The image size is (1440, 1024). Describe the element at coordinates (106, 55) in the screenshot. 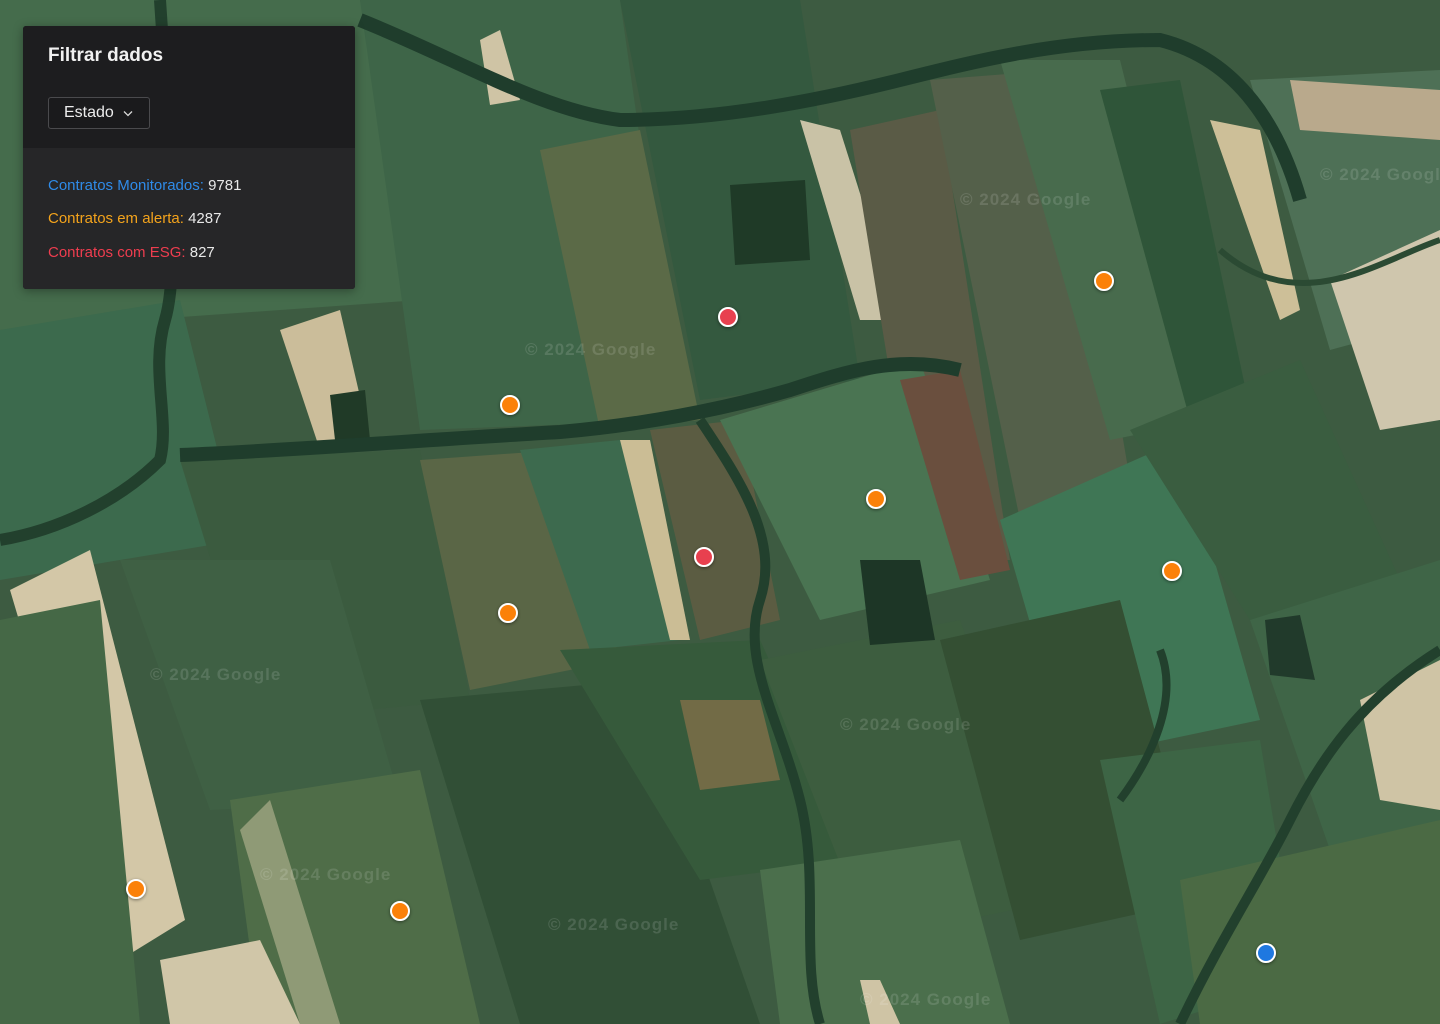

I see `panel-title: Filtrar dados` at that location.